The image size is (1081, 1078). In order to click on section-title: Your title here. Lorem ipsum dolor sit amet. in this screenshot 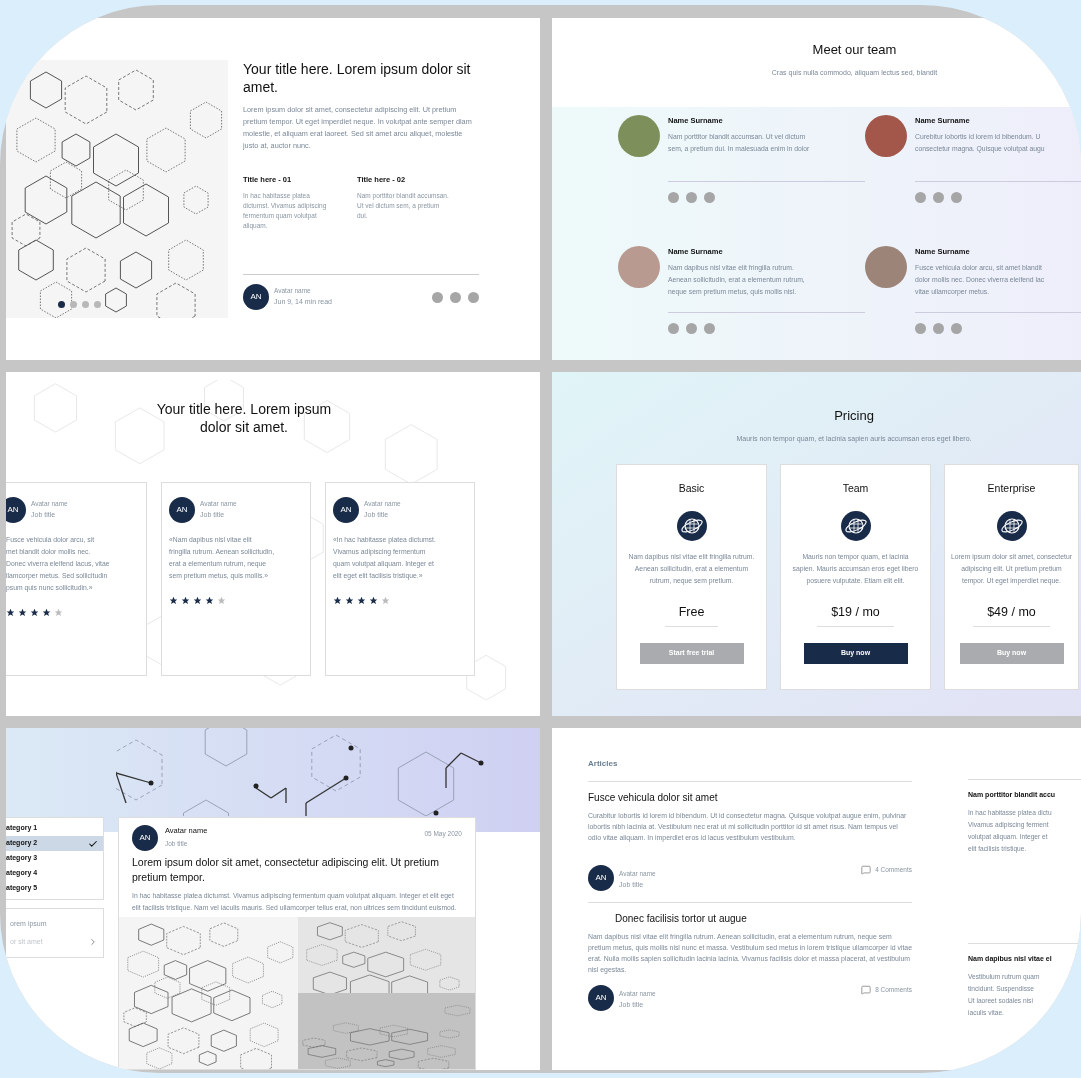, I will do `click(244, 418)`.